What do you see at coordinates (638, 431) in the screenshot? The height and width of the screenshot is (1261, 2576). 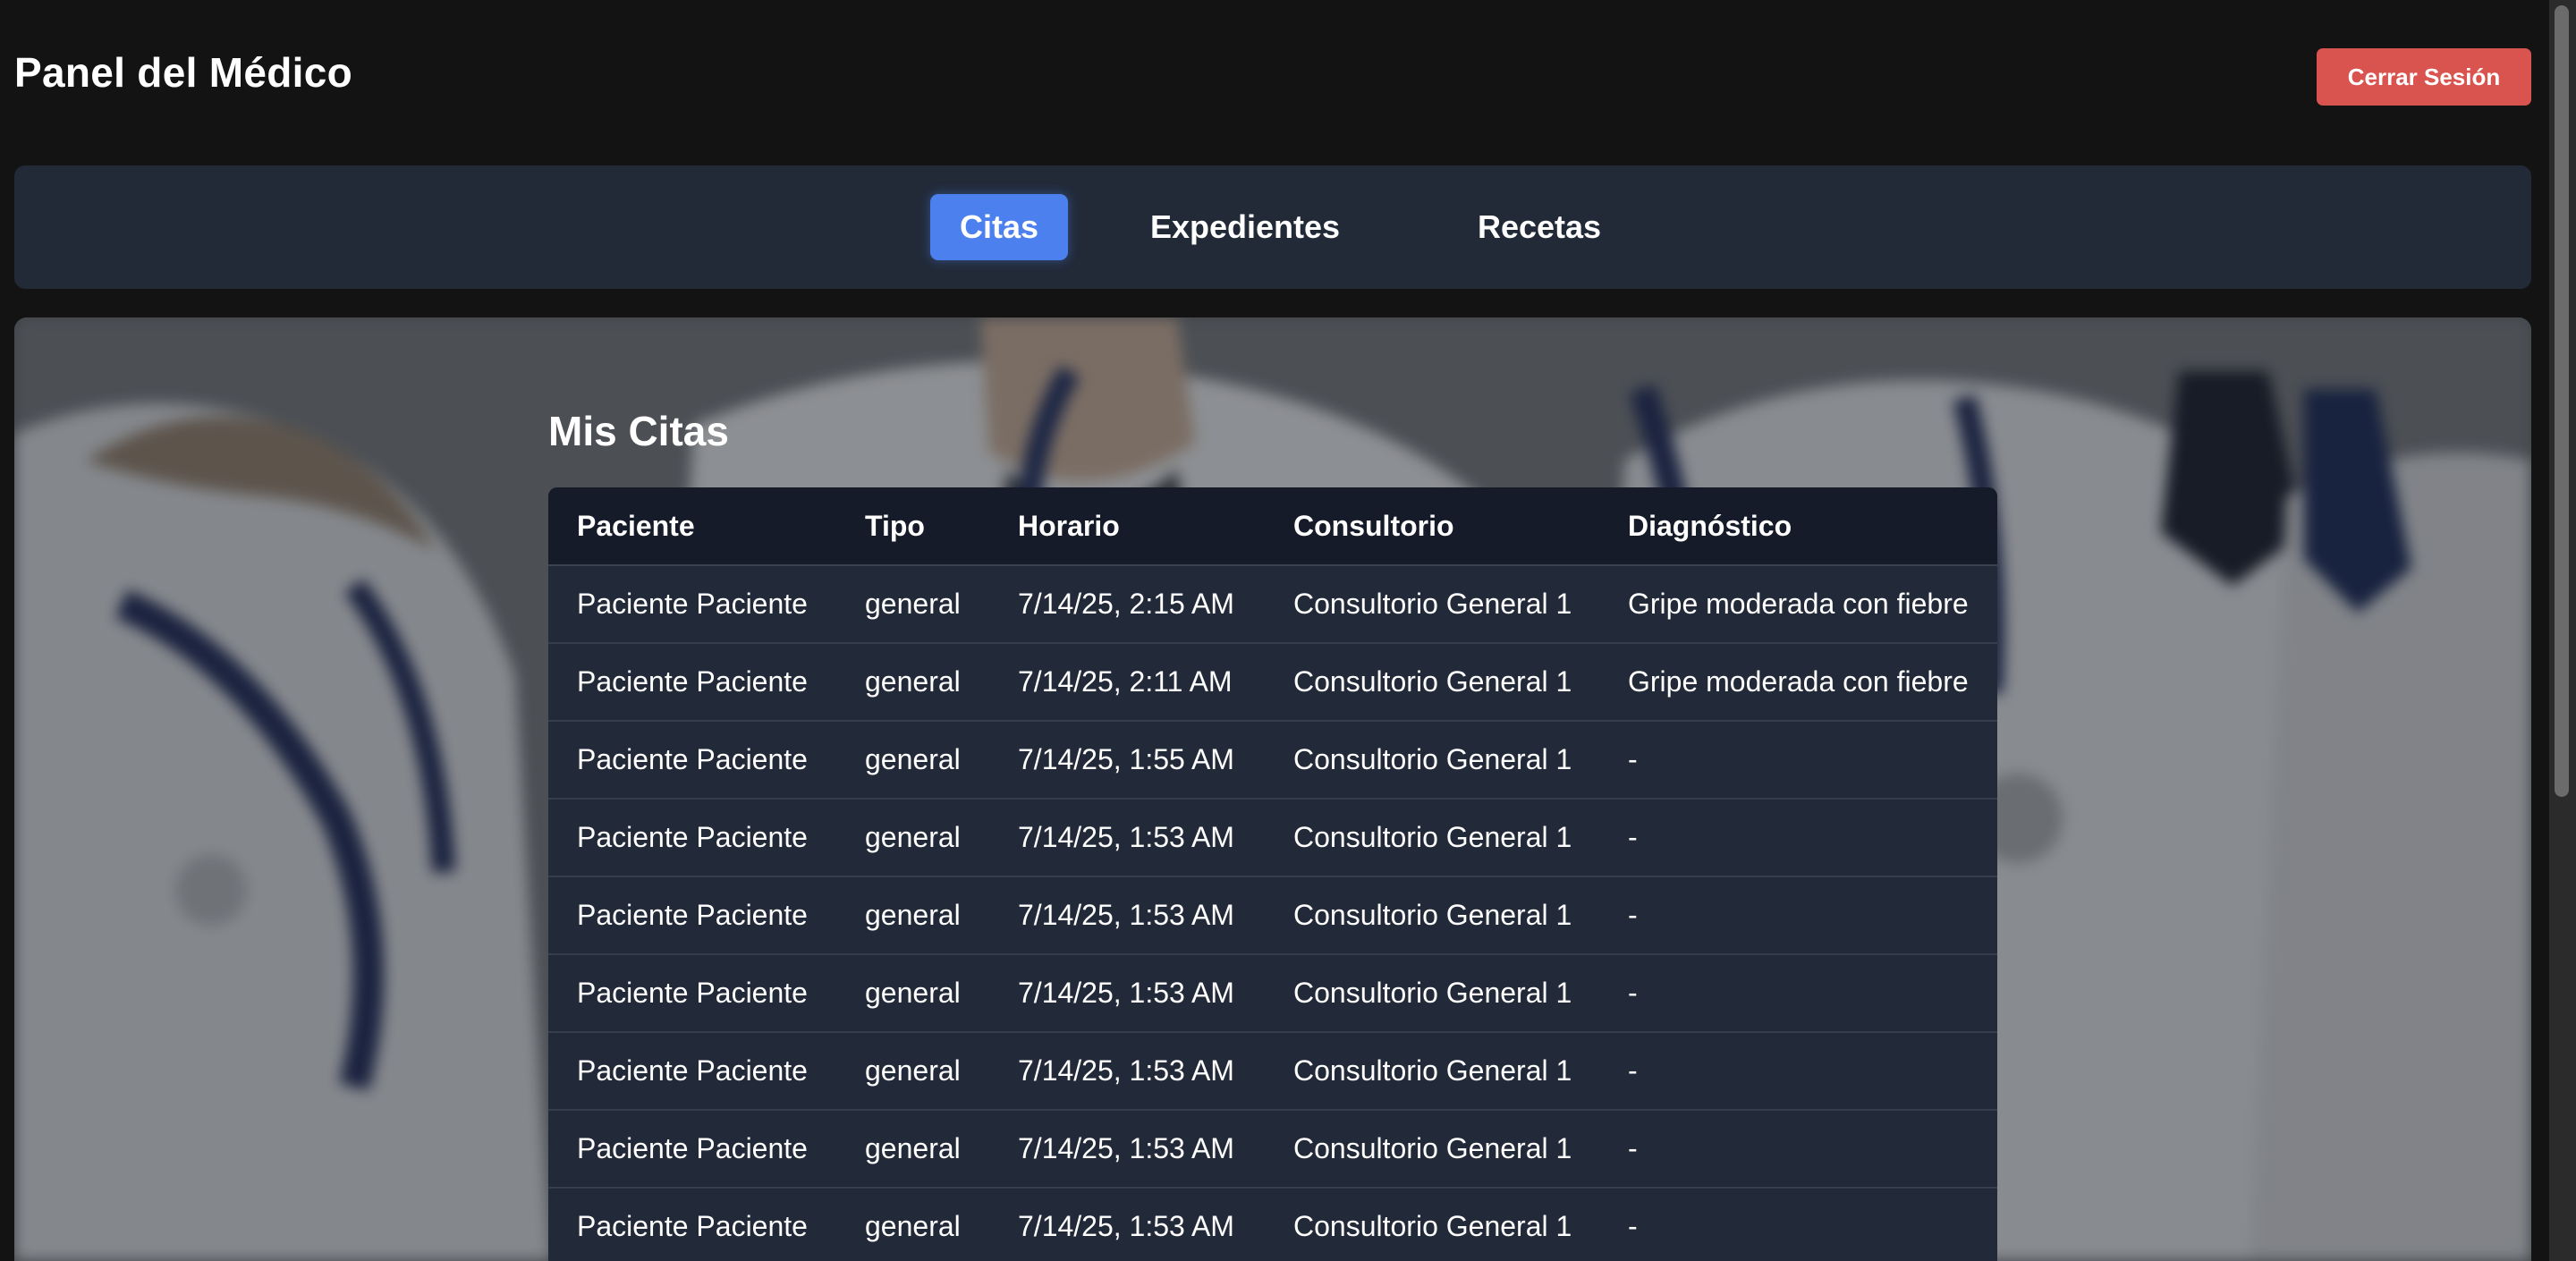 I see `section-title: Mis Citas` at bounding box center [638, 431].